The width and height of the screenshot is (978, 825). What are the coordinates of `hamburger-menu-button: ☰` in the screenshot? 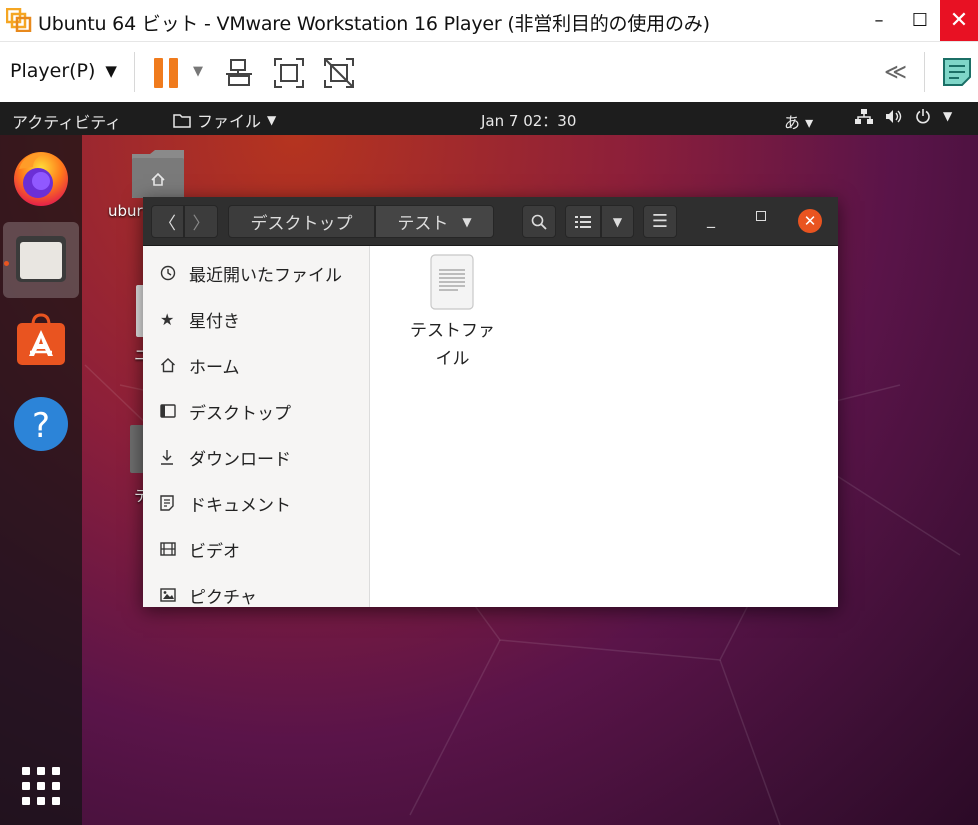 It's located at (660, 221).